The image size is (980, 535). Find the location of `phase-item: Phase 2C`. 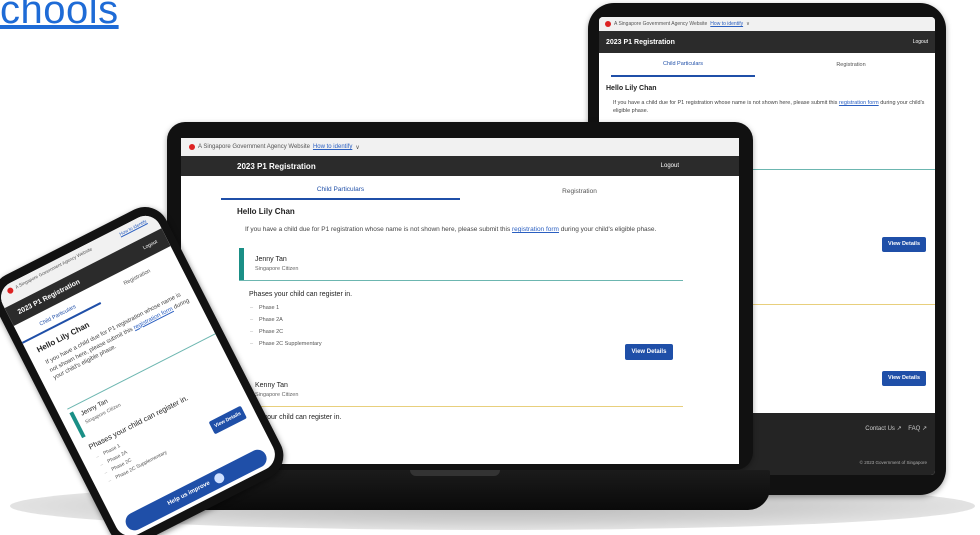

phase-item: Phase 2C is located at coordinates (266, 332).